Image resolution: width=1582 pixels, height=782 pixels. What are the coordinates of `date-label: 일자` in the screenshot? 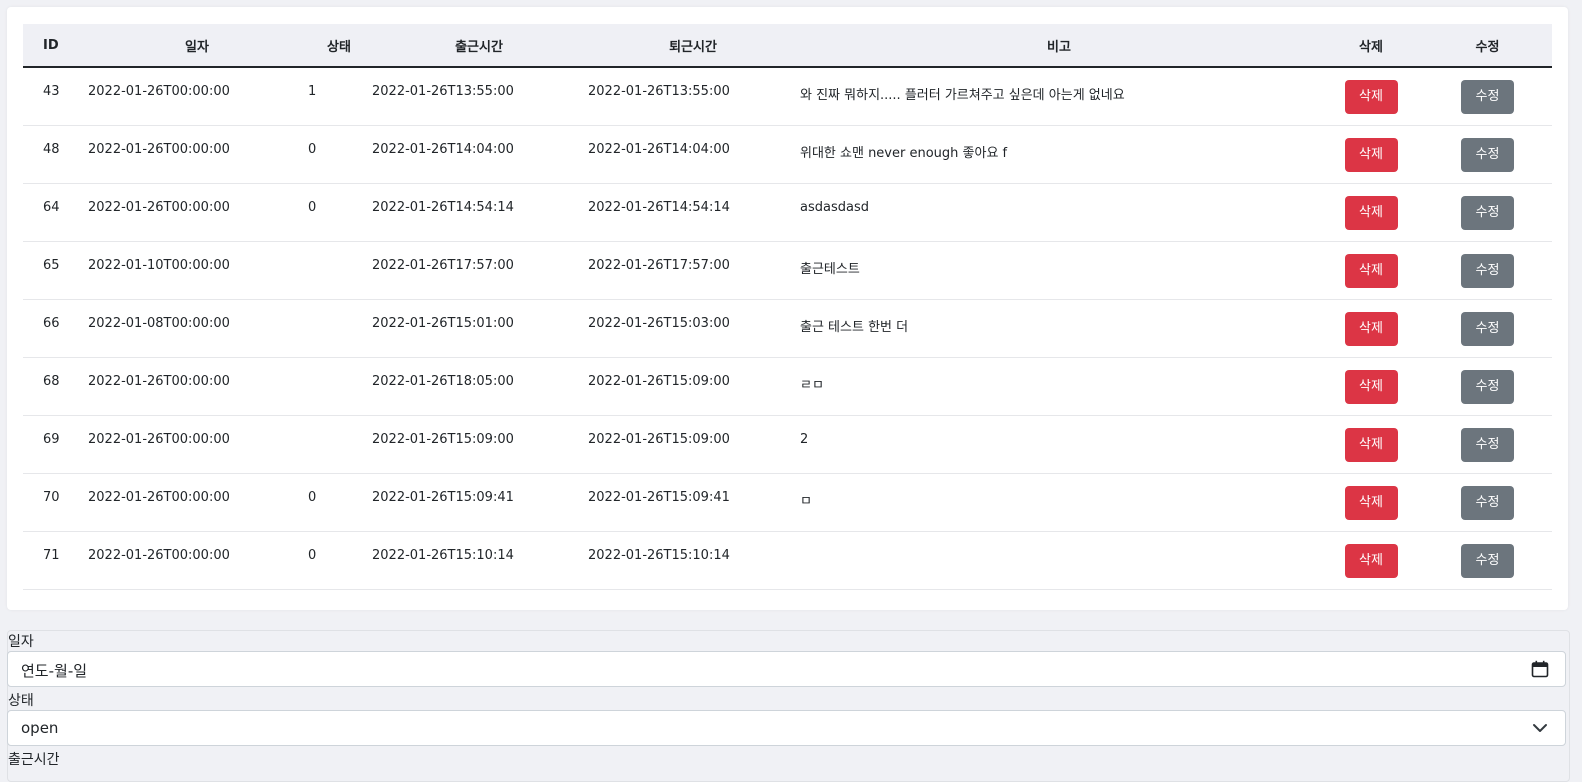 It's located at (21, 642).